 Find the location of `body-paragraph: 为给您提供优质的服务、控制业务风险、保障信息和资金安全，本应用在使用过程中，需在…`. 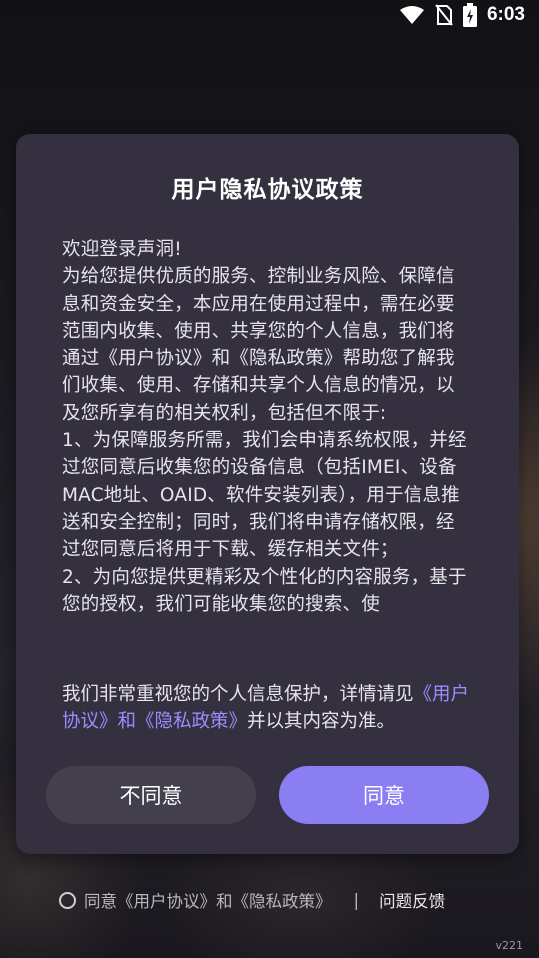

body-paragraph: 为给您提供优质的服务、控制业务风险、保障信息和资金安全，本应用在使用过程中，需在… is located at coordinates (258, 345).